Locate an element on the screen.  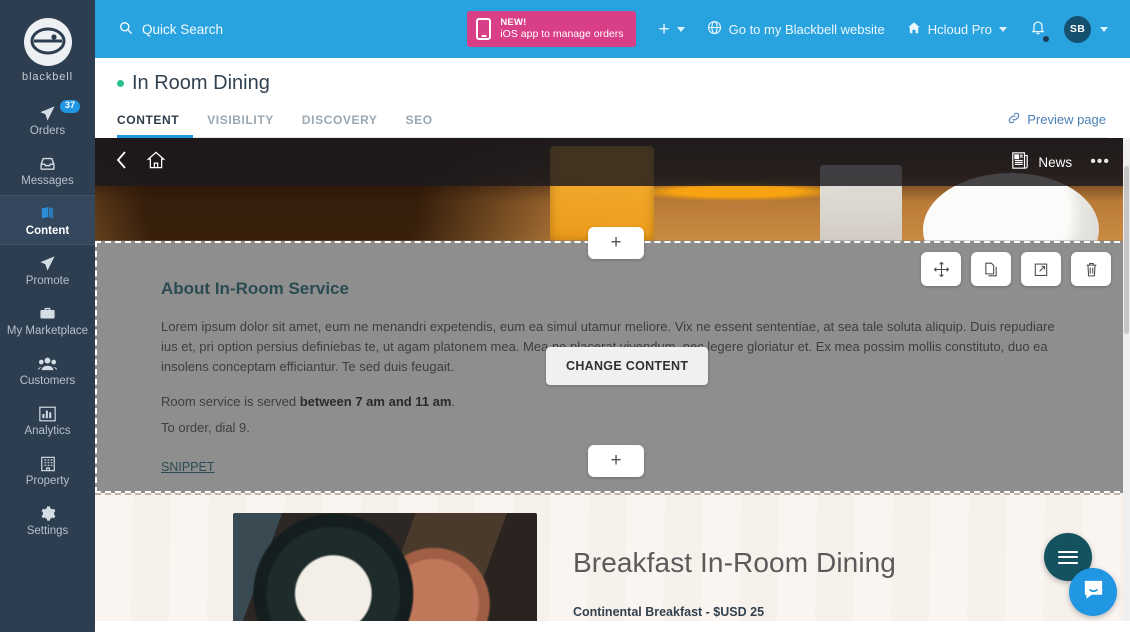
preview-page-link: Preview page is located at coordinates (1057, 119).